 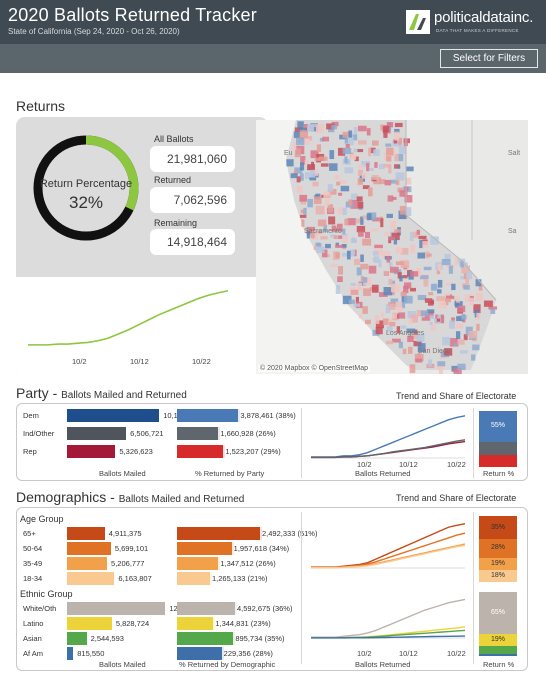 I want to click on trend-tick-label: 10/22, so click(x=201, y=361).